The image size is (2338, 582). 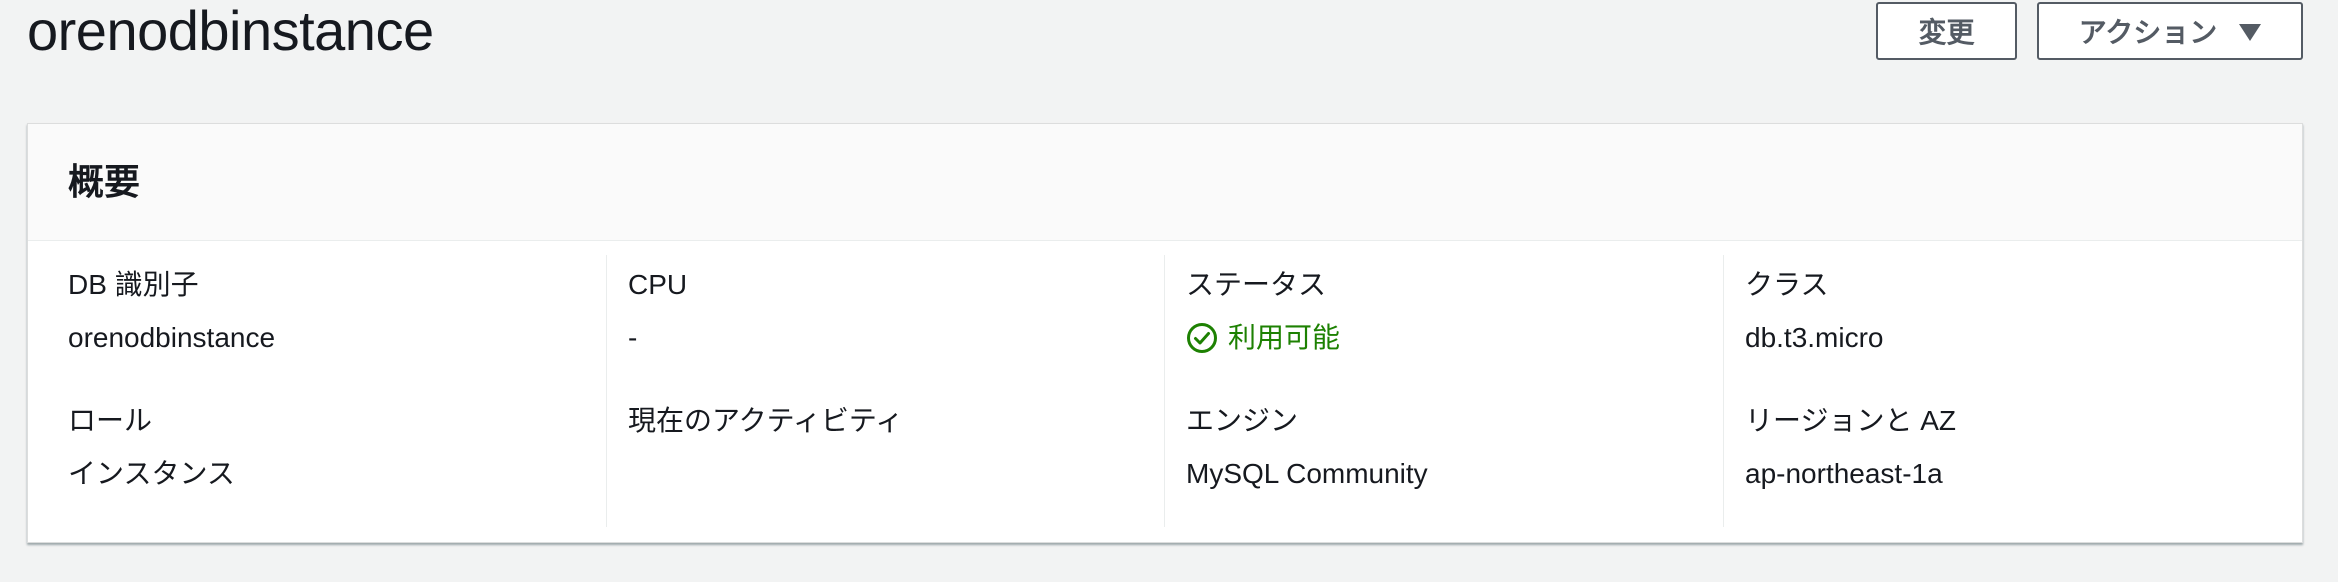 What do you see at coordinates (104, 181) in the screenshot?
I see `summary-title: 概要` at bounding box center [104, 181].